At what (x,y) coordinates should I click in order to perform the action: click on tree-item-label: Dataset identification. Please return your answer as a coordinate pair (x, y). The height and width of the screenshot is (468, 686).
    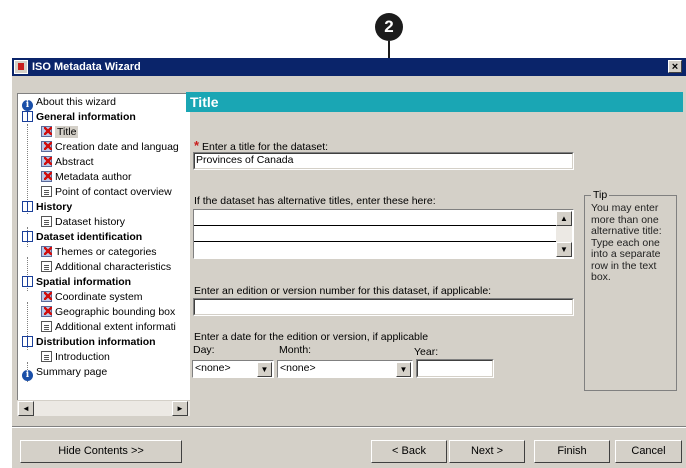
    Looking at the image, I should click on (89, 237).